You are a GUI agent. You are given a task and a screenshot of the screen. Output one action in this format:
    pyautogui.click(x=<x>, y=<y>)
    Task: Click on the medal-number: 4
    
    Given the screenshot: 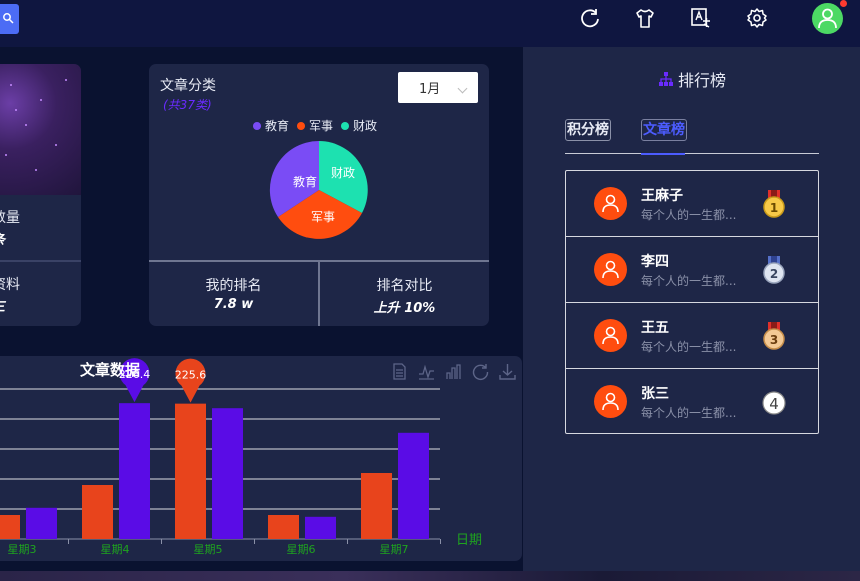 What is the action you would take?
    pyautogui.click(x=774, y=404)
    